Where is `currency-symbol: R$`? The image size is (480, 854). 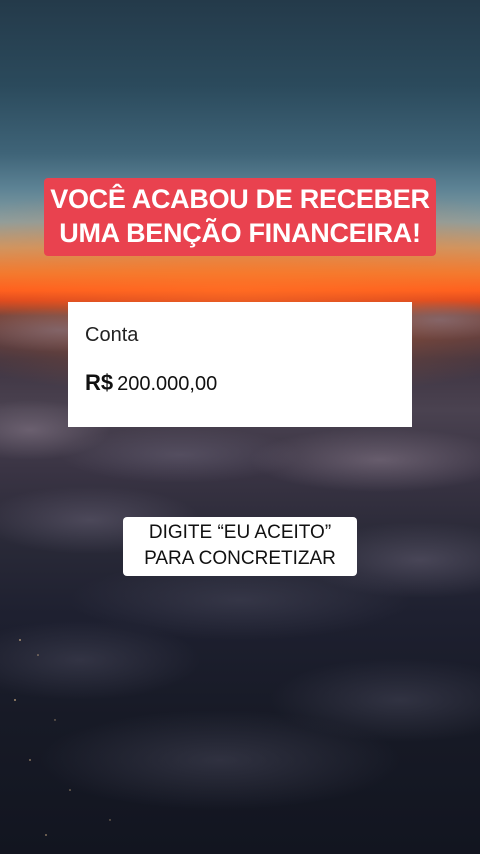 currency-symbol: R$ is located at coordinates (99, 382).